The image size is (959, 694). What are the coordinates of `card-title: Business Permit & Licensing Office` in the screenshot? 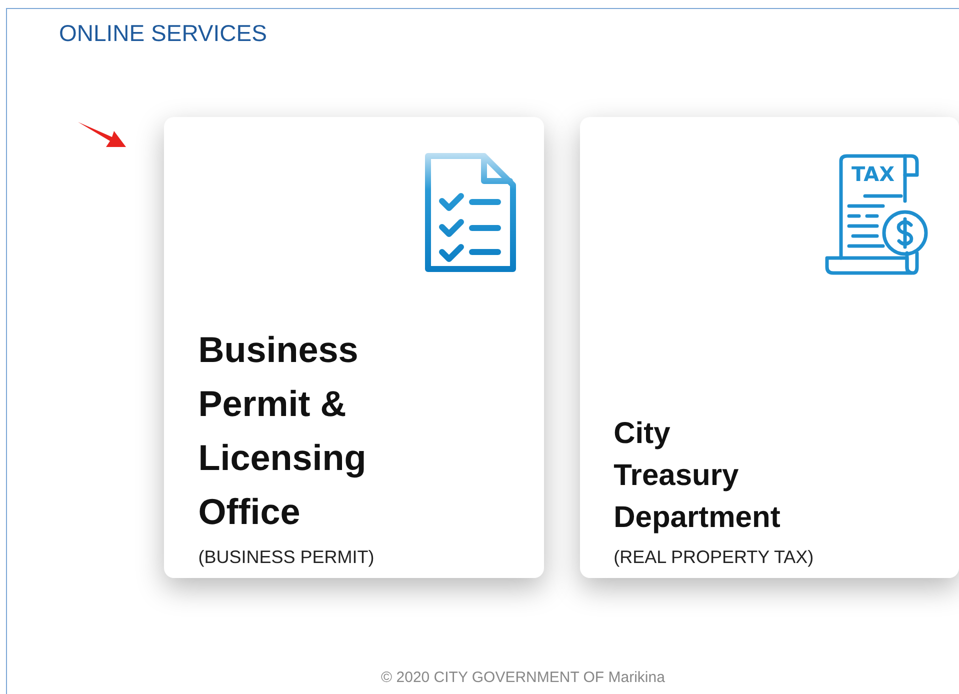 It's located at (283, 431).